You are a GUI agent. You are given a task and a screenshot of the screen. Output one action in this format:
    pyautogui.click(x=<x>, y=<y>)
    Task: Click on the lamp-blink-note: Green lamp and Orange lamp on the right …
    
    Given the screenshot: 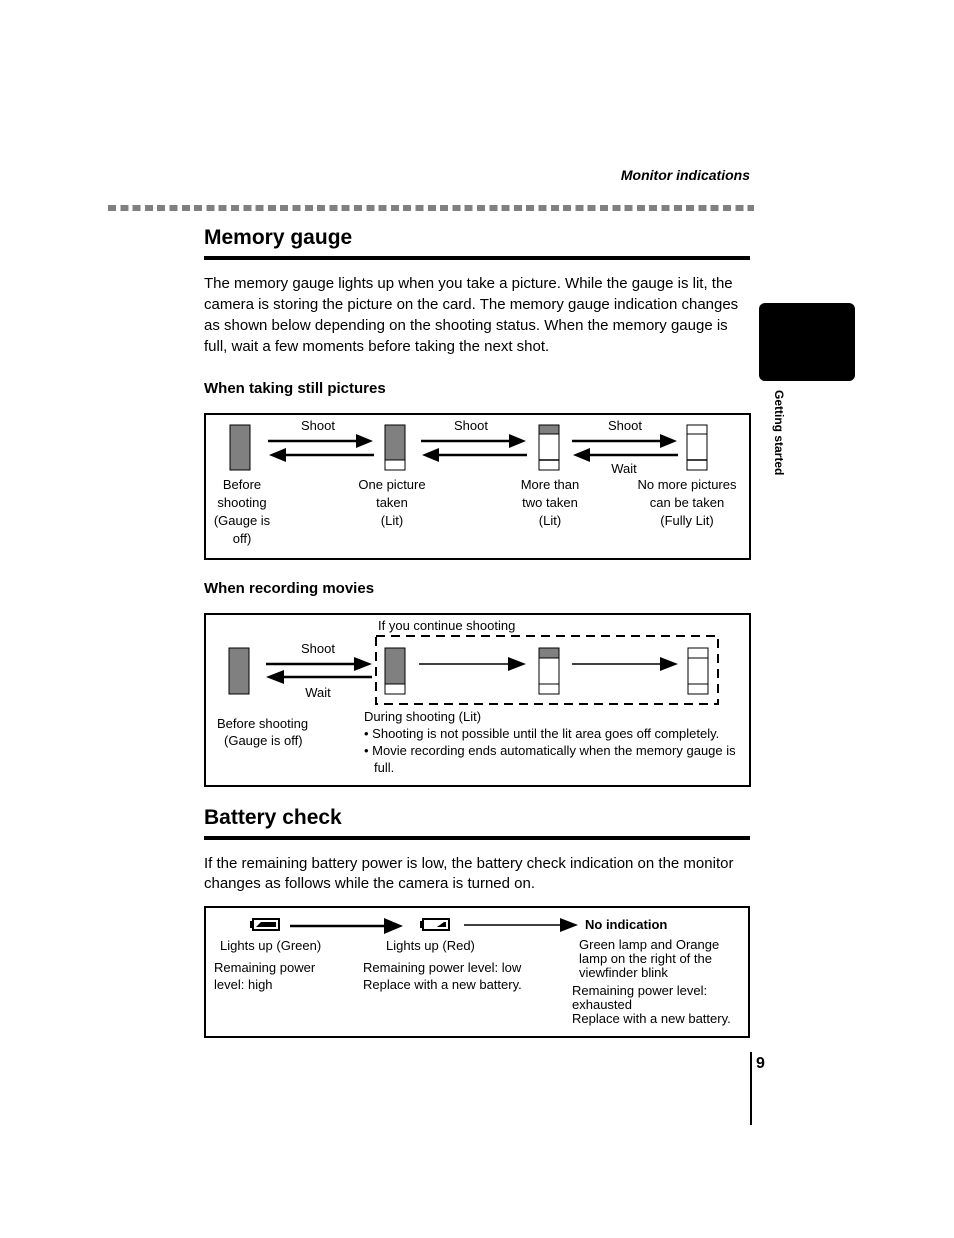 What is the action you would take?
    pyautogui.click(x=649, y=958)
    